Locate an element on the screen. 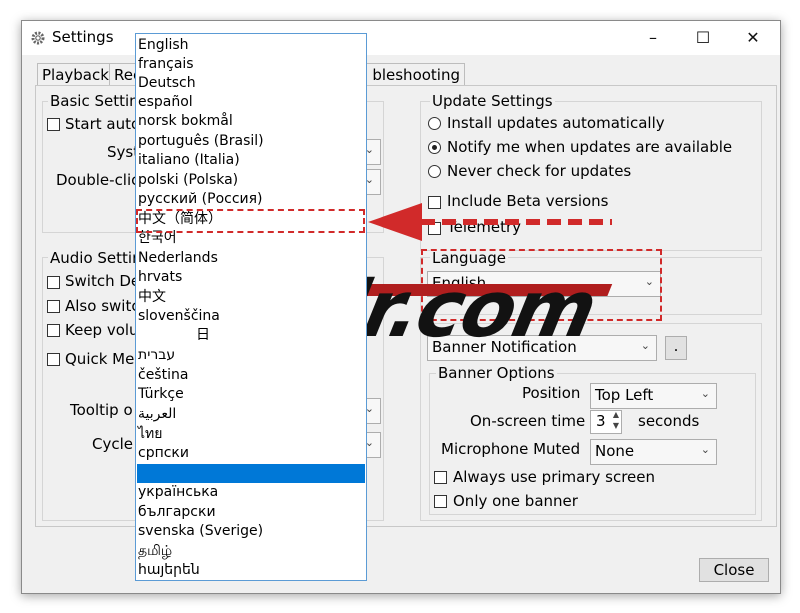  quick-menu-checkbox is located at coordinates (53, 359).